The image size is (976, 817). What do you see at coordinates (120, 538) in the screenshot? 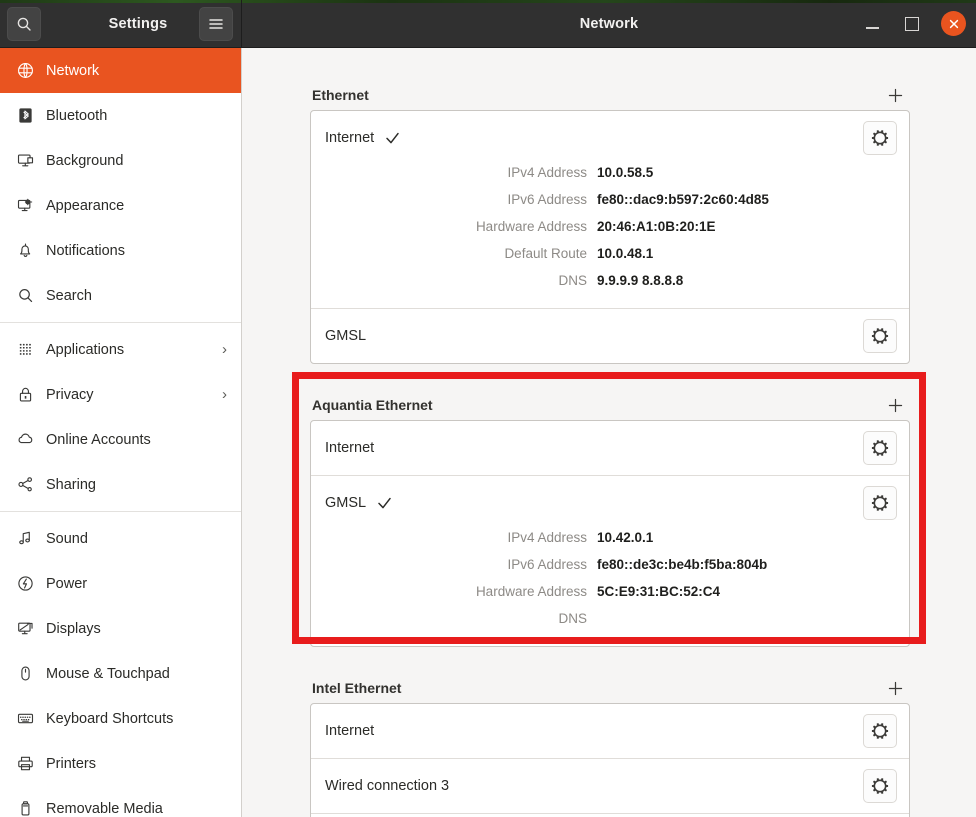
I see `sidebar-item-sound: Sound` at bounding box center [120, 538].